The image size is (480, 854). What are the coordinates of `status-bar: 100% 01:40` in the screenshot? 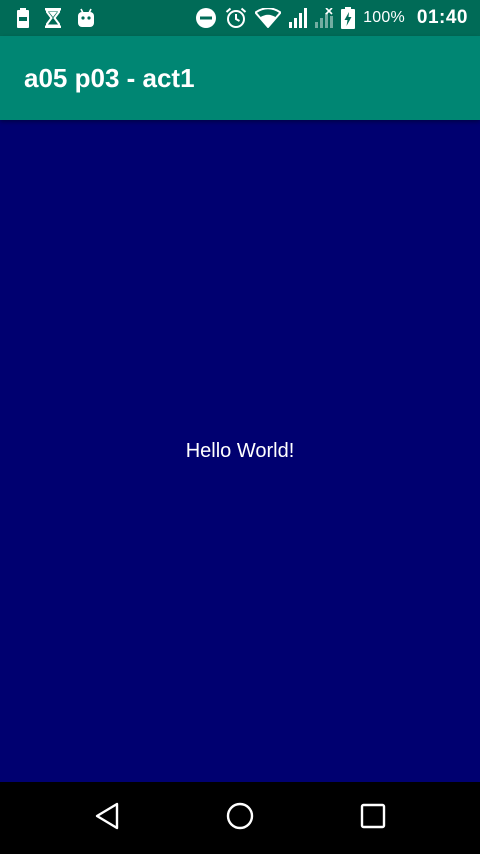 It's located at (240, 18).